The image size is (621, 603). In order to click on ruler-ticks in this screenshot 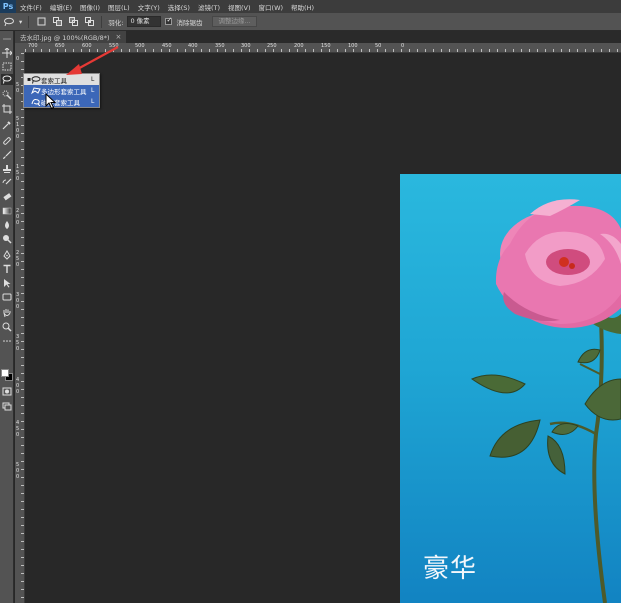, I will do `click(22, 328)`.